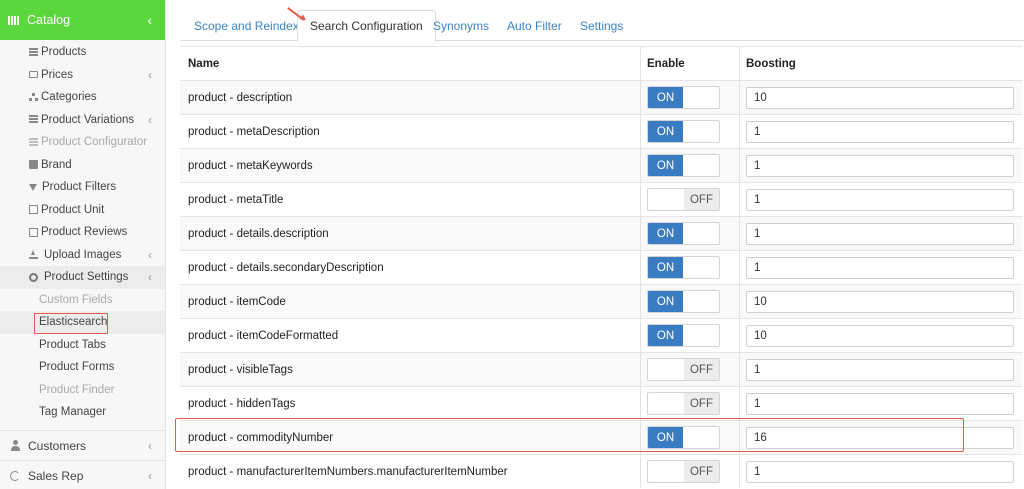 The height and width of the screenshot is (489, 1024). I want to click on sidebar-item-label: Products, so click(64, 52).